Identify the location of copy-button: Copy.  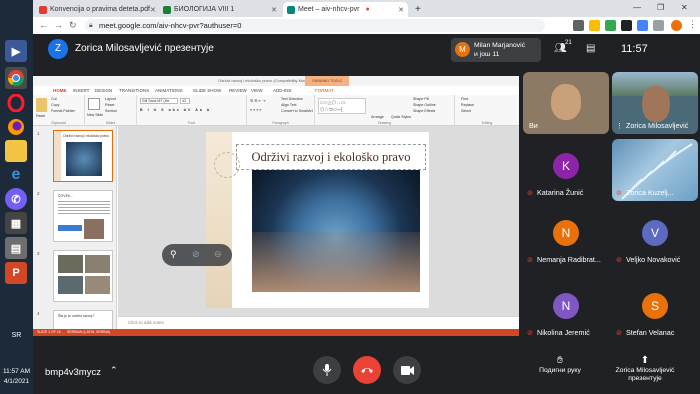
(55, 105).